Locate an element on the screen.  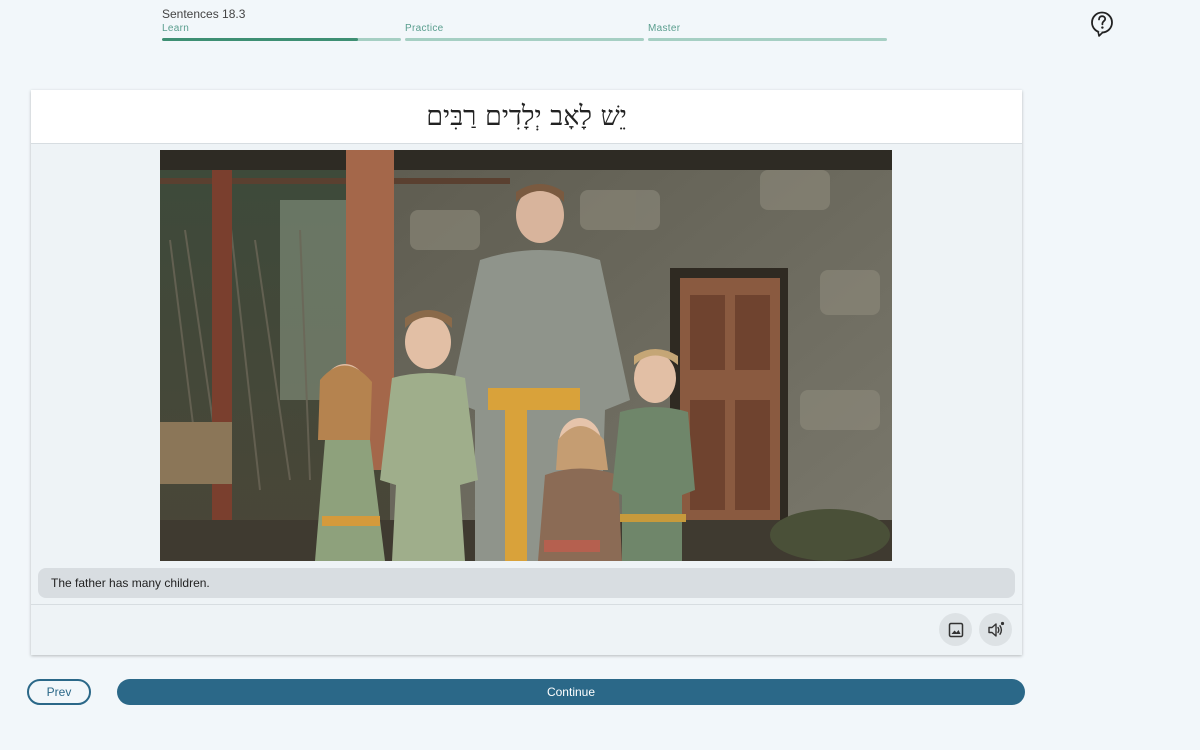
help-bubble-icon is located at coordinates (1102, 24).